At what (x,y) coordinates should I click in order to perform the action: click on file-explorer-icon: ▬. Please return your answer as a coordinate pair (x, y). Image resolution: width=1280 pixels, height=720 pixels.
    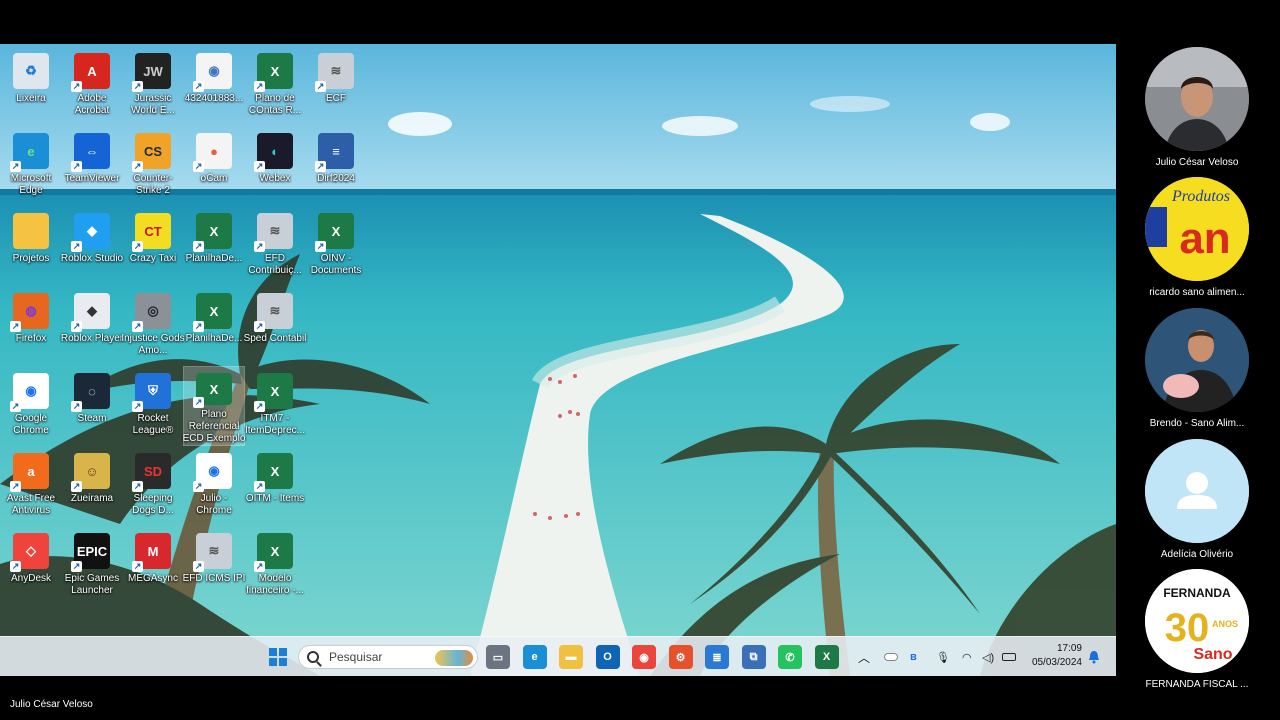
    Looking at the image, I should click on (571, 657).